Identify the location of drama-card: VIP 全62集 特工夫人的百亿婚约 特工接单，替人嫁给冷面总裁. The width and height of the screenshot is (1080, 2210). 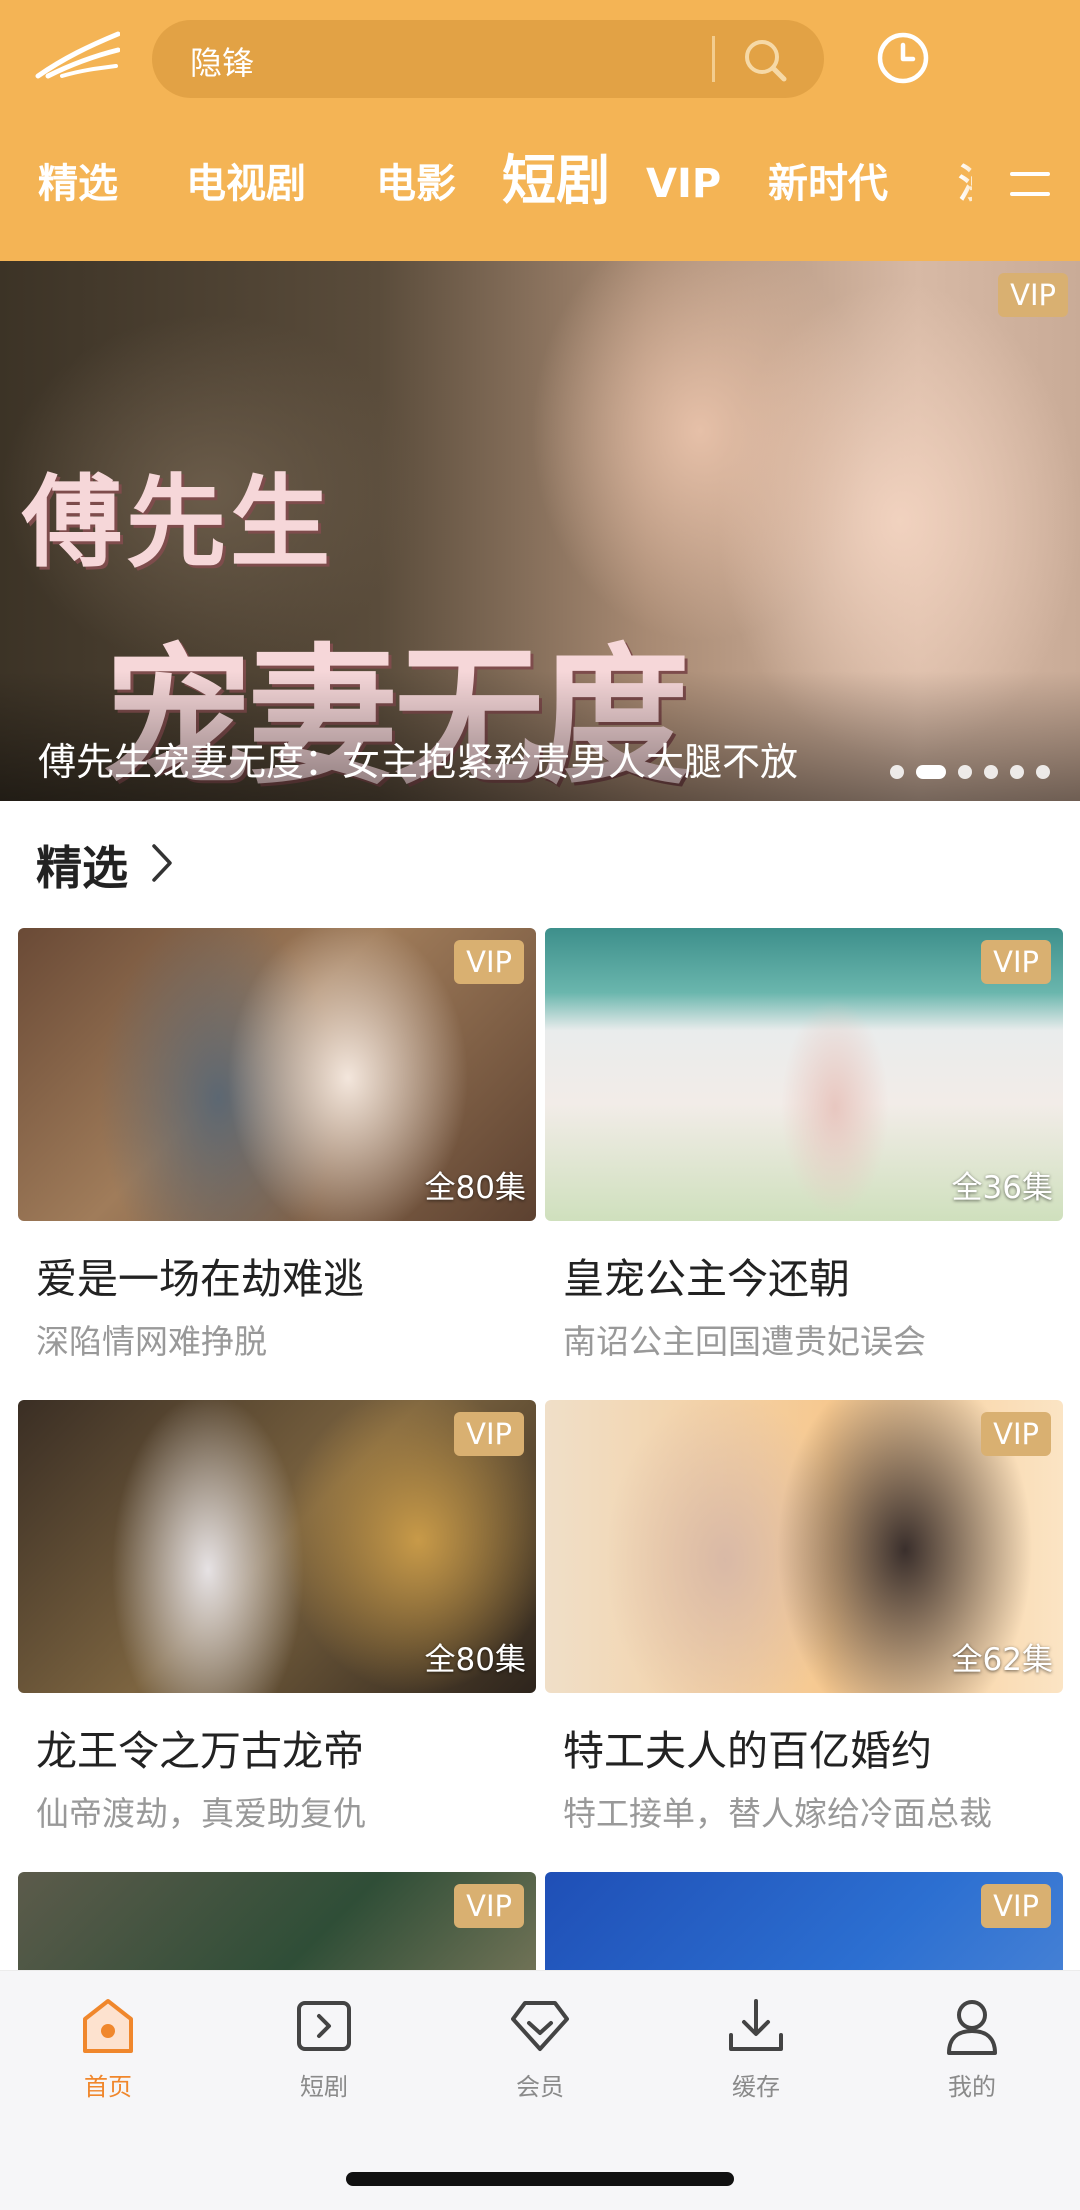
(804, 1617).